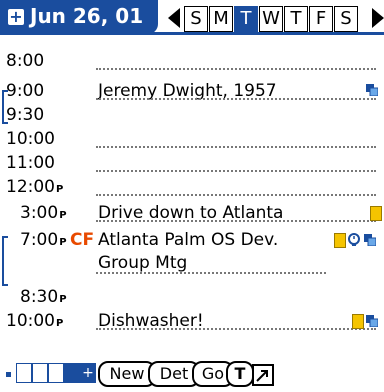 Image resolution: width=384 pixels, height=392 pixels. What do you see at coordinates (5, 261) in the screenshot?
I see `event-duration-bracket` at bounding box center [5, 261].